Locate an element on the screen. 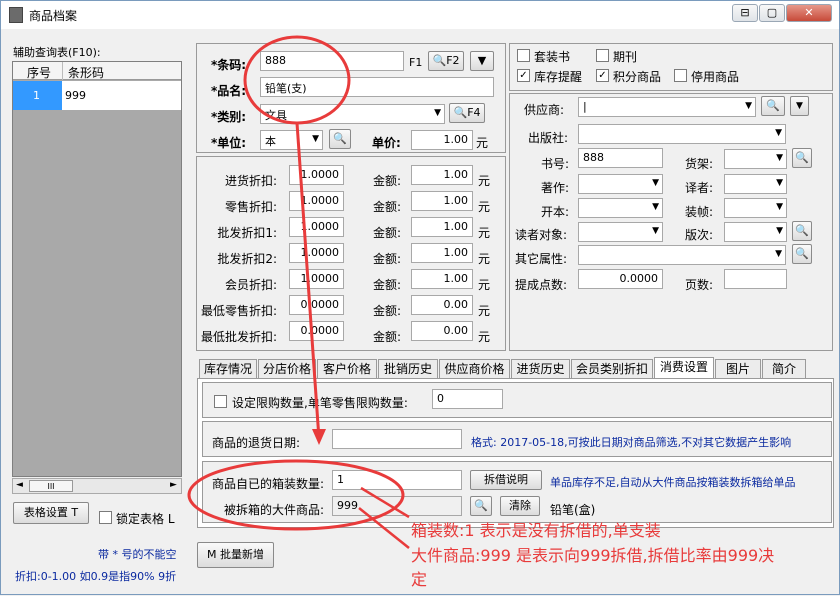  annotation-line-1: 箱装数:1 表示是没有拆借的,单支装 is located at coordinates (536, 530).